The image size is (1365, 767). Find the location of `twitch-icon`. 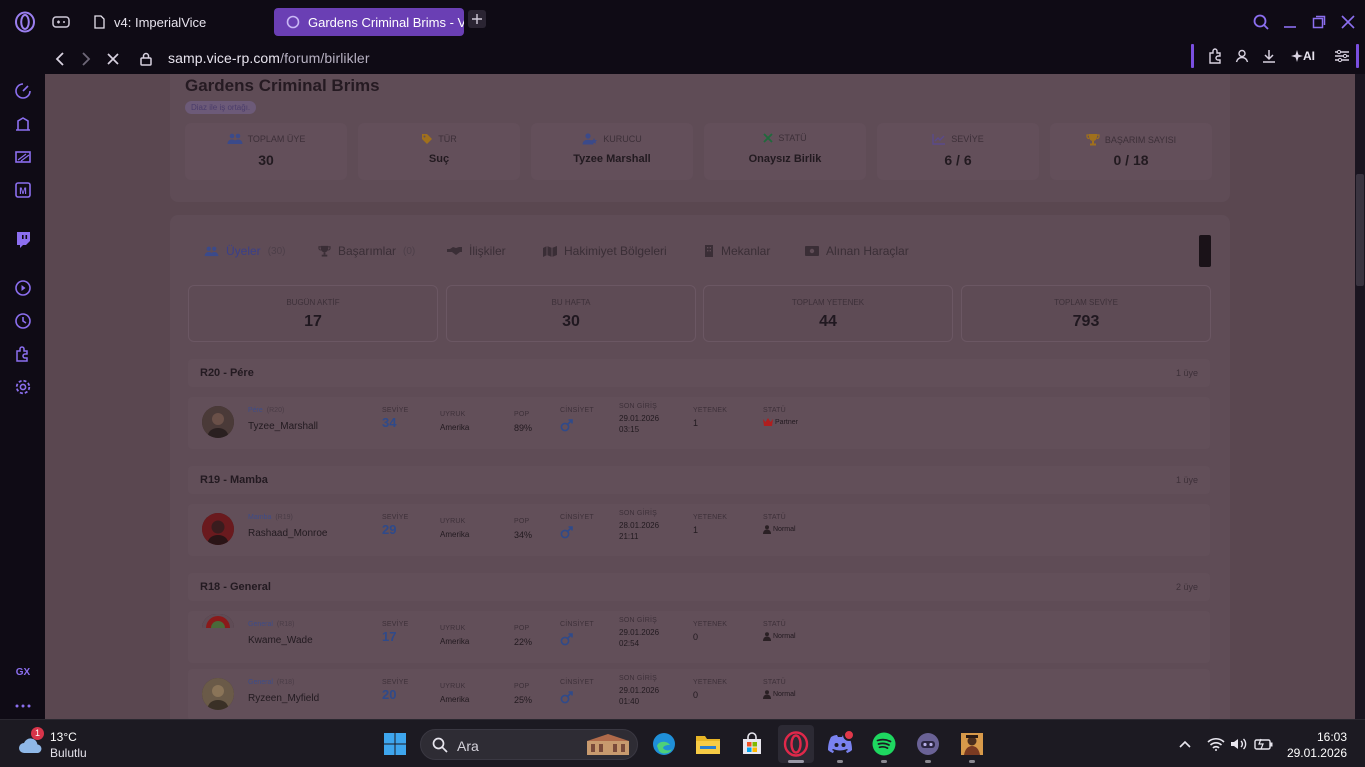

twitch-icon is located at coordinates (23, 239).